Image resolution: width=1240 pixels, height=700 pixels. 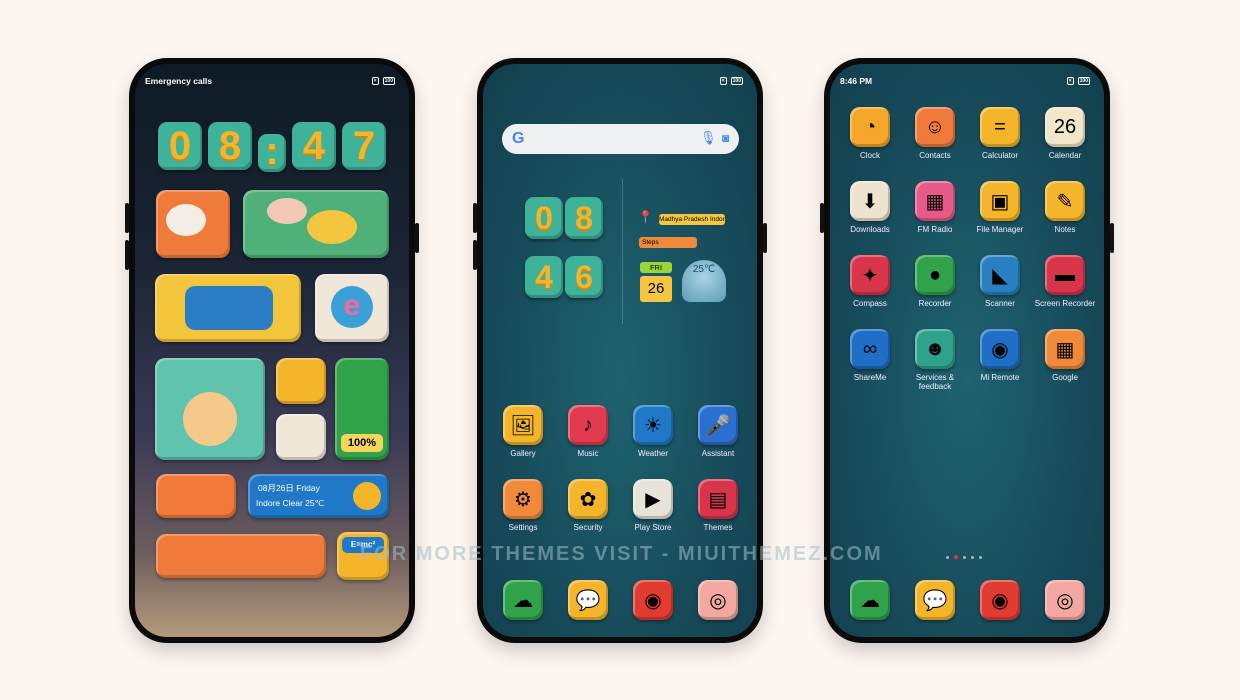 I want to click on assistant-icon: 🎤, so click(x=718, y=425).